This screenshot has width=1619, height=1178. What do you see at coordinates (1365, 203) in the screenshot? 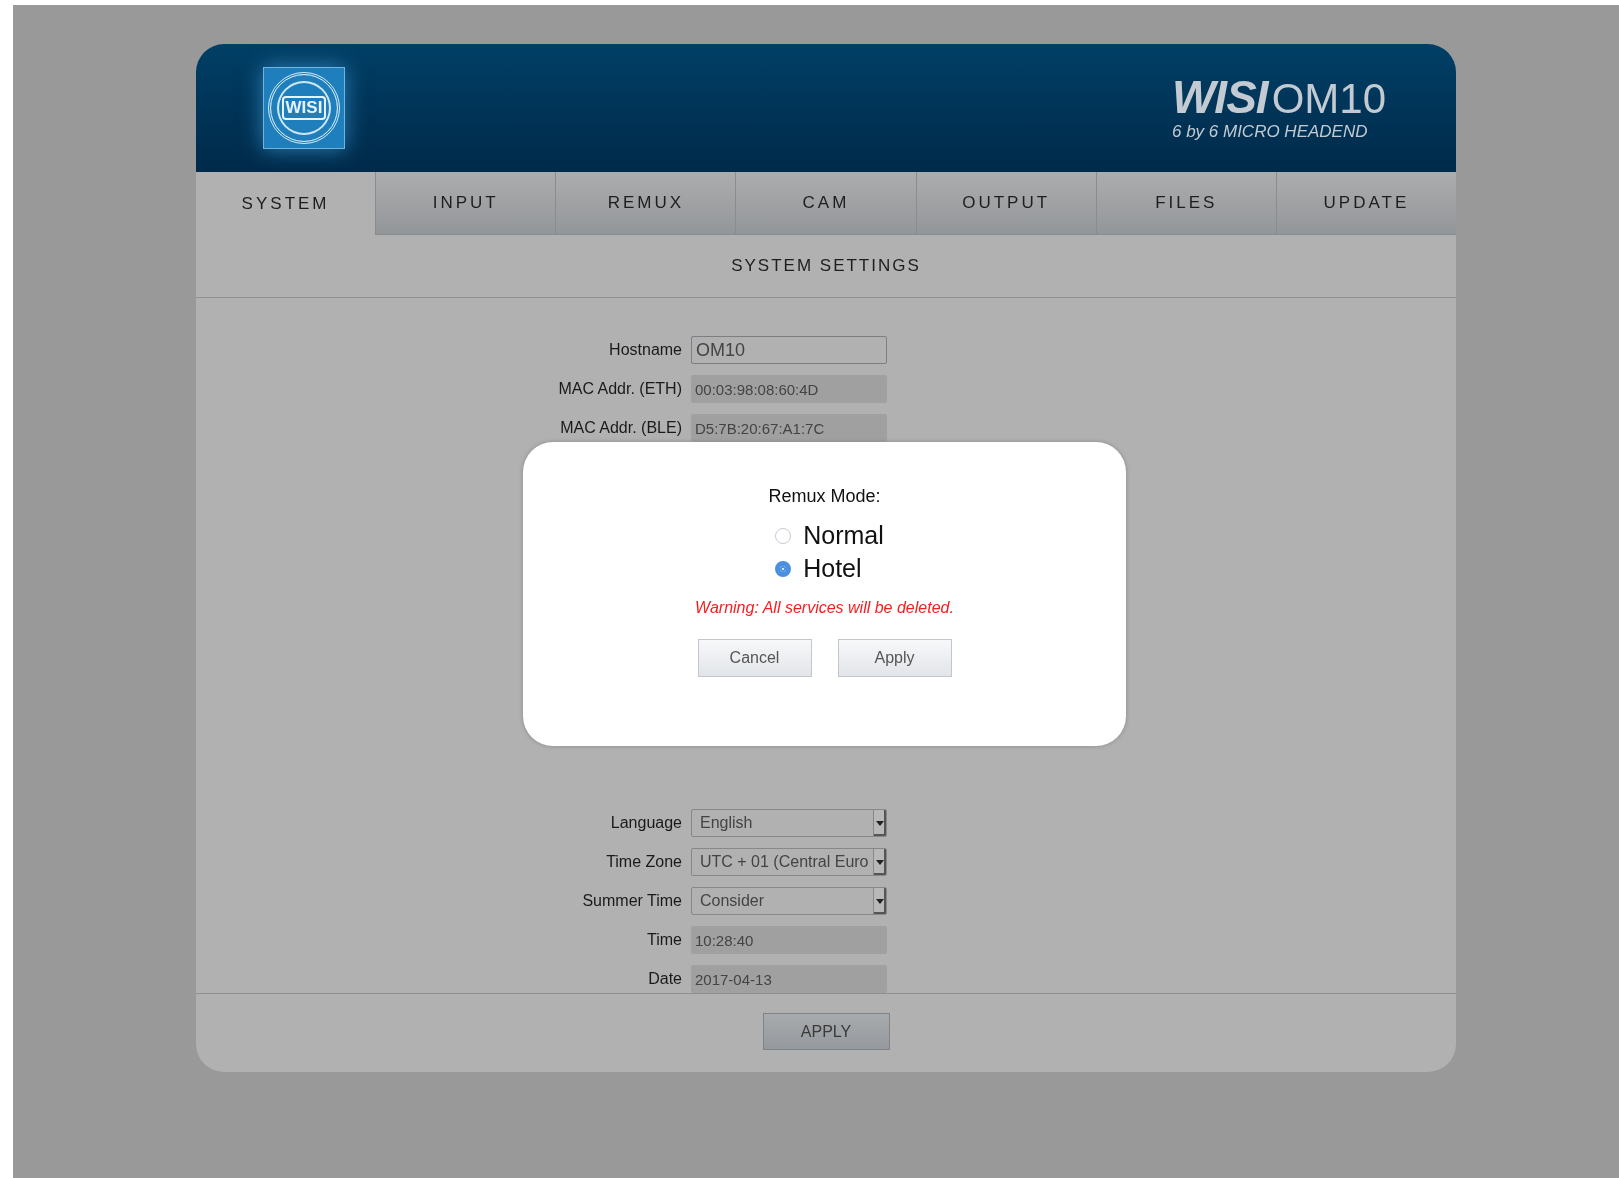
I see `nav-tab: UPDATE` at bounding box center [1365, 203].